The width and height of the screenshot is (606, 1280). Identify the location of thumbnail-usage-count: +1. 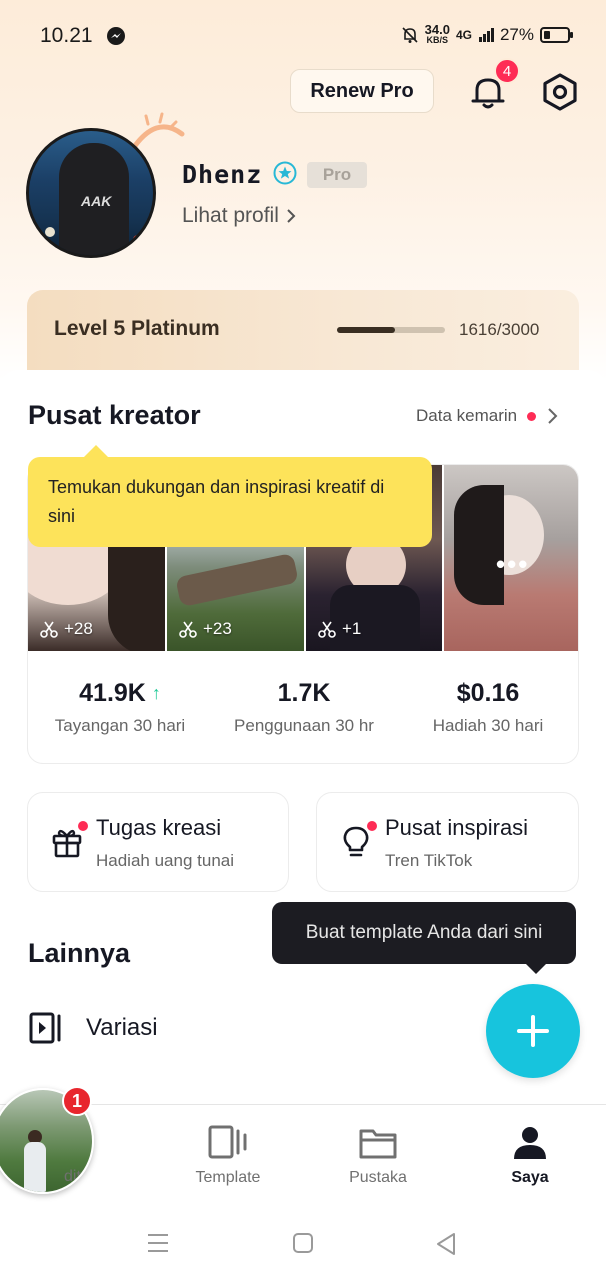
(339, 629).